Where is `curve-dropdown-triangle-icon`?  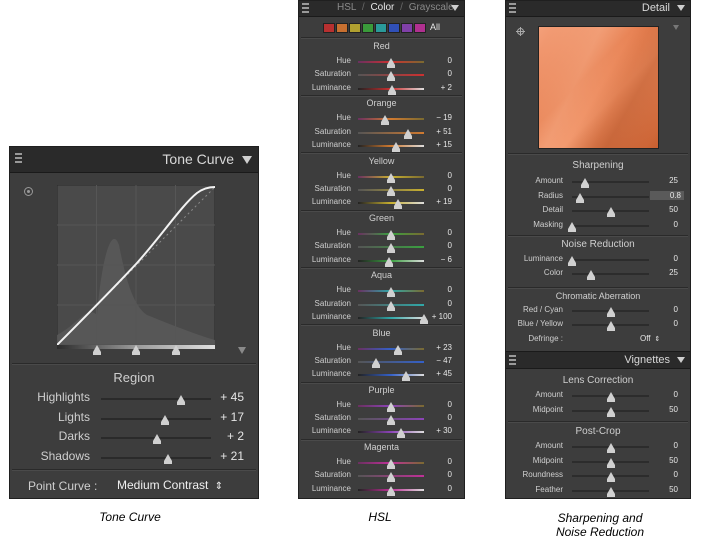 curve-dropdown-triangle-icon is located at coordinates (242, 350).